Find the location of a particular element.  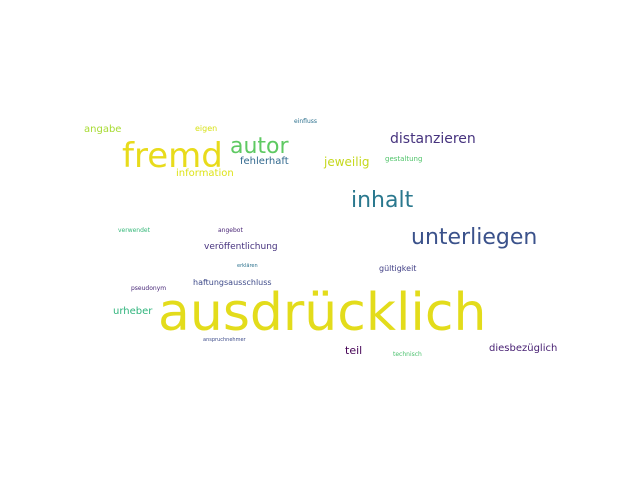

word-distanzieren: distanzieren is located at coordinates (433, 139).